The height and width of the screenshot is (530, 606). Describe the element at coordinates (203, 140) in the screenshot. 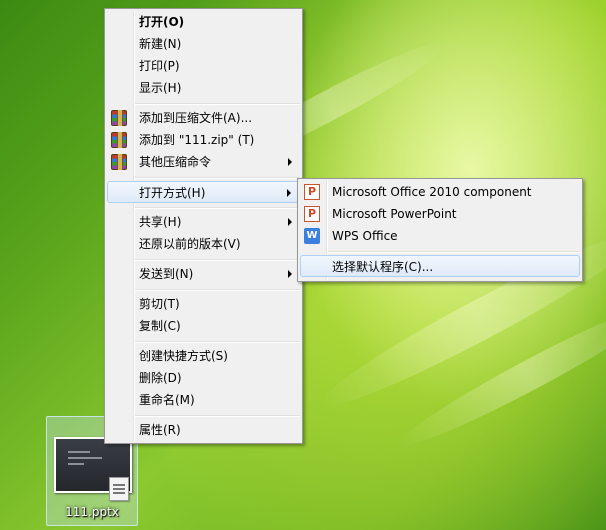

I see `menu-item-add-to-zip: 添加到 "111.zip" (T)` at that location.